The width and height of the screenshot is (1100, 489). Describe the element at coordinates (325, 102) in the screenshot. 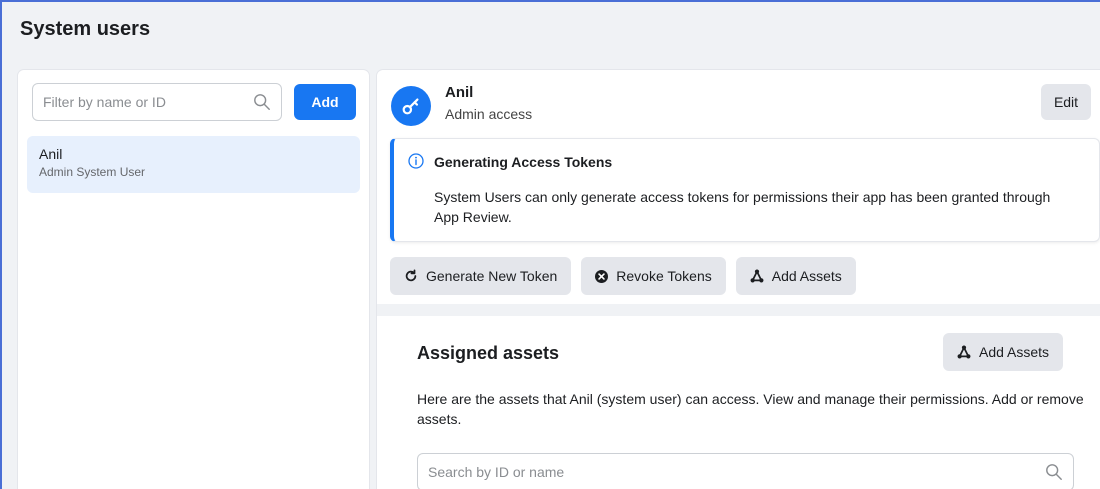

I see `add-user-button: Add` at that location.